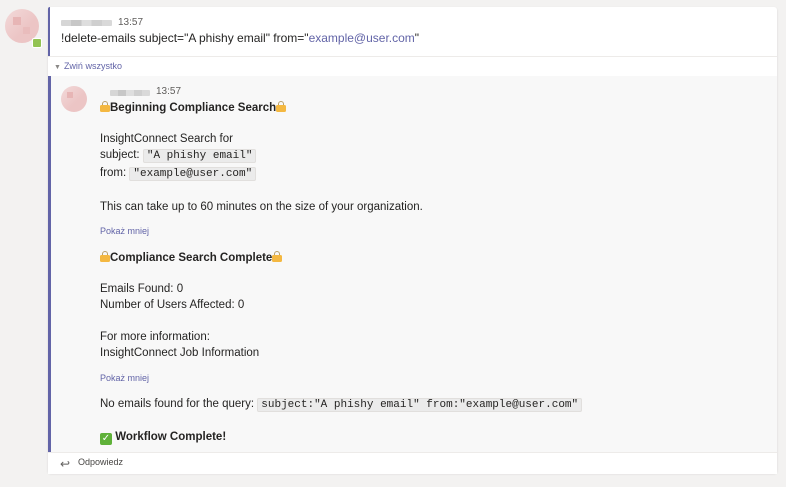 This screenshot has height=487, width=786. I want to click on command-text-suffix: ", so click(417, 38).